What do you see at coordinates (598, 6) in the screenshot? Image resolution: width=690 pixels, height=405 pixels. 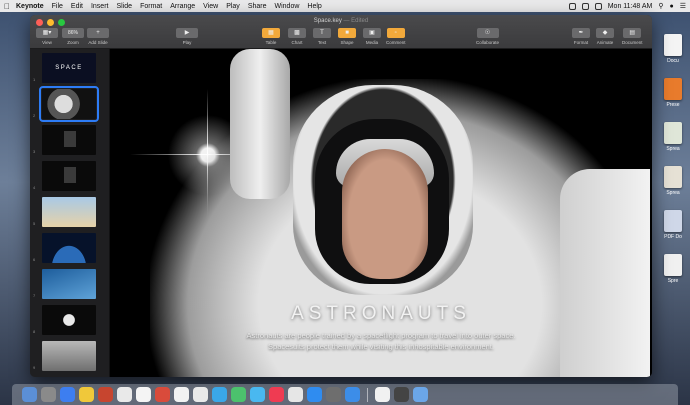 I see `battery-icon` at bounding box center [598, 6].